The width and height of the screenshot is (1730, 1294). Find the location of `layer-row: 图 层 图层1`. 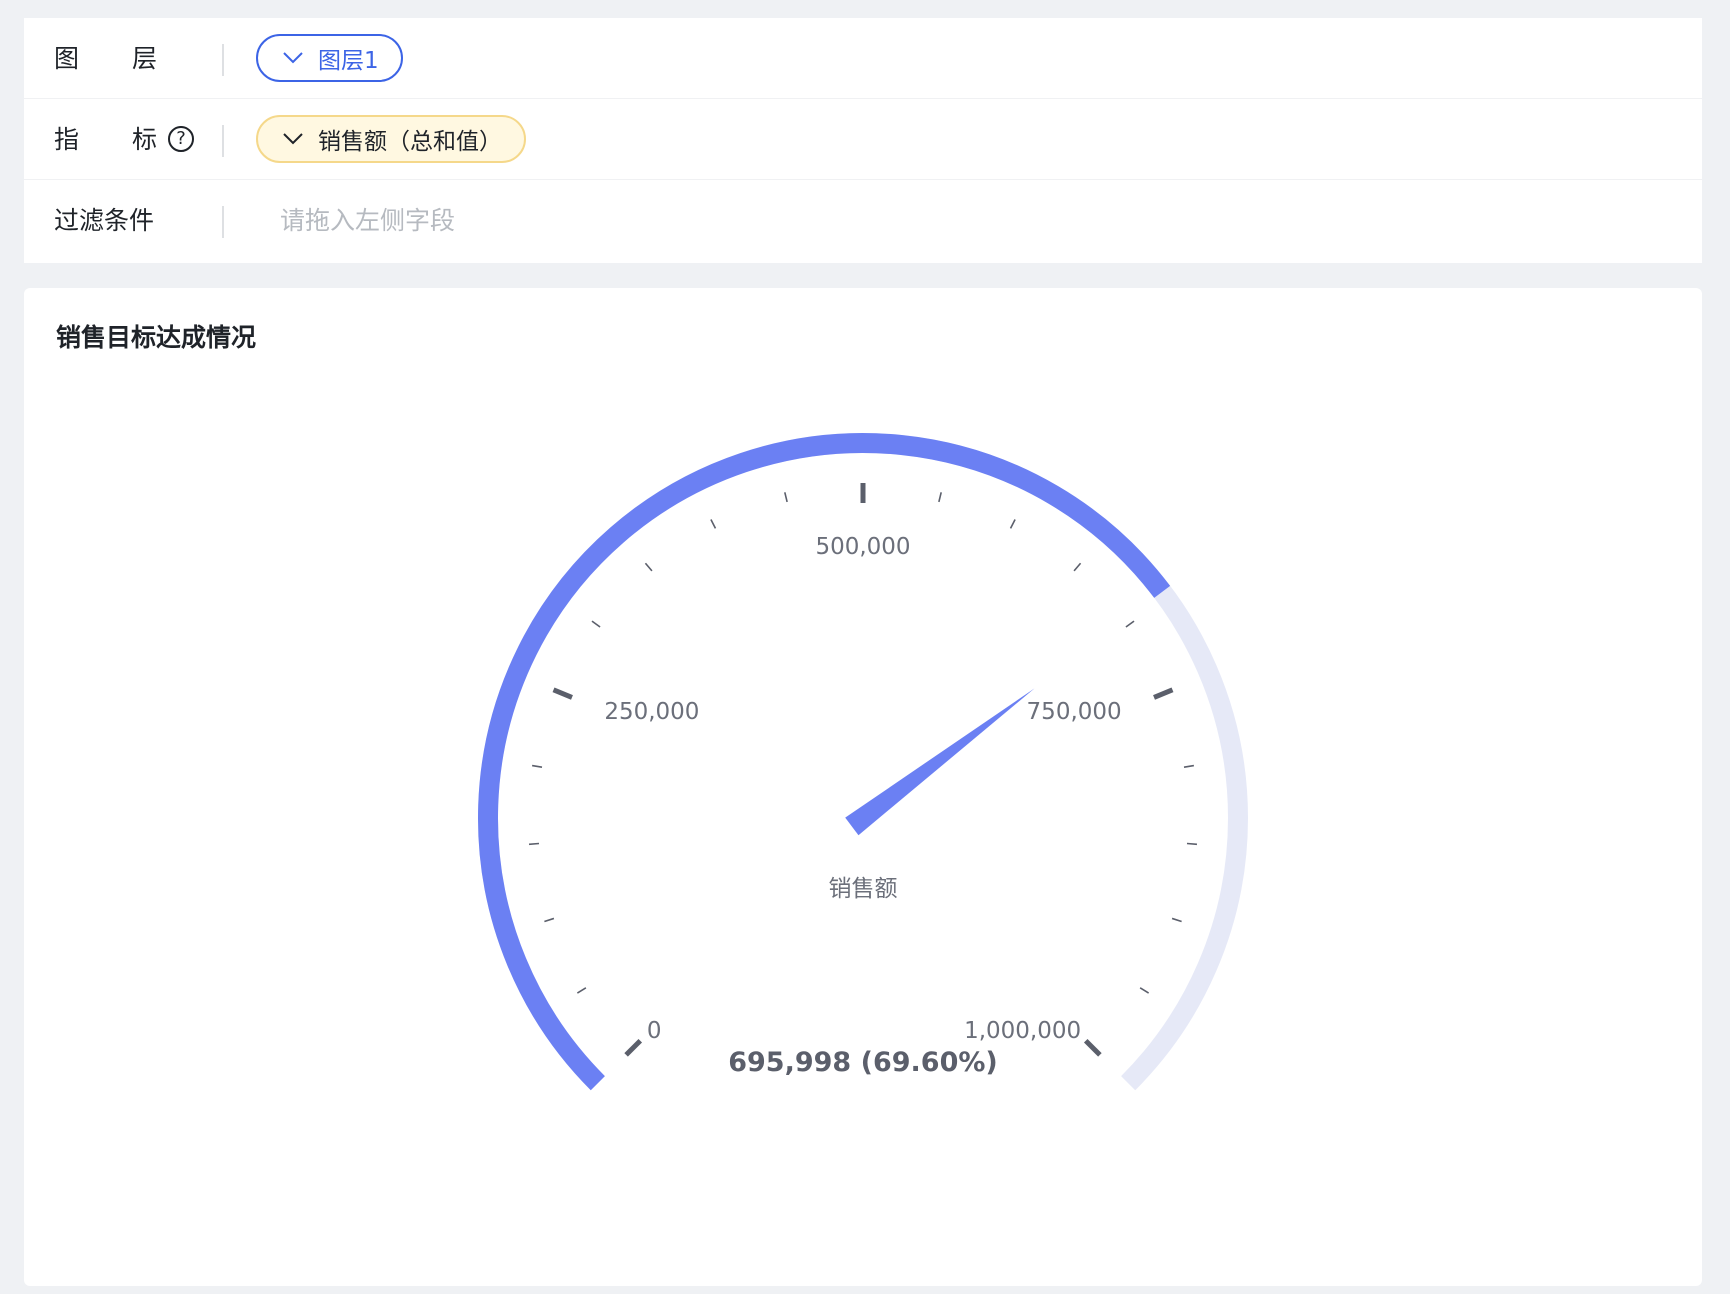

layer-row: 图 层 图层1 is located at coordinates (863, 58).